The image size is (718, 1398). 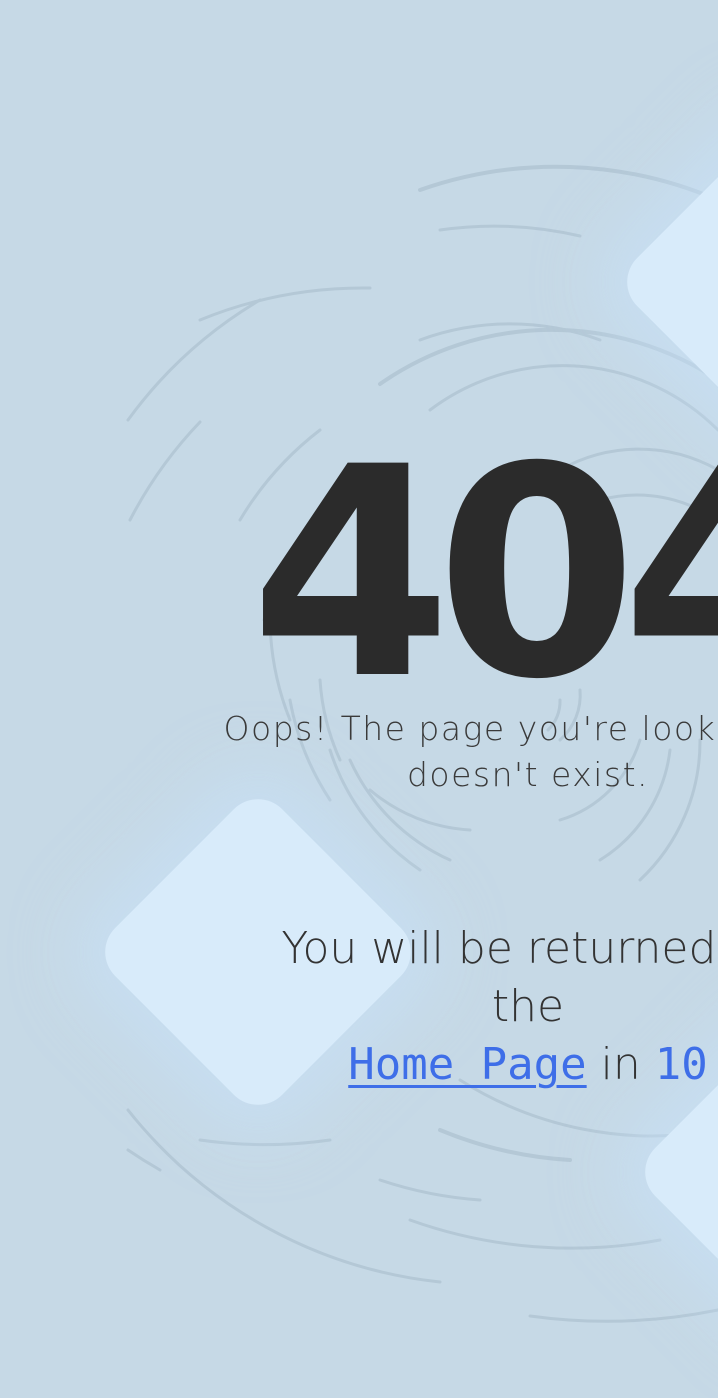 I want to click on error-message-line2: doesn't exist., so click(x=528, y=774).